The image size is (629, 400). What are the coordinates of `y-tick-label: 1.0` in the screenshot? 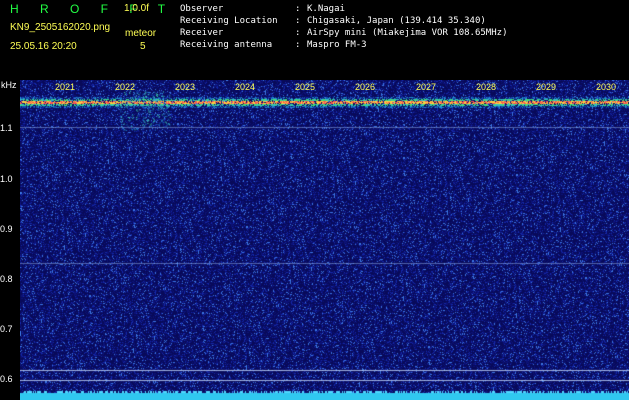 It's located at (6, 179).